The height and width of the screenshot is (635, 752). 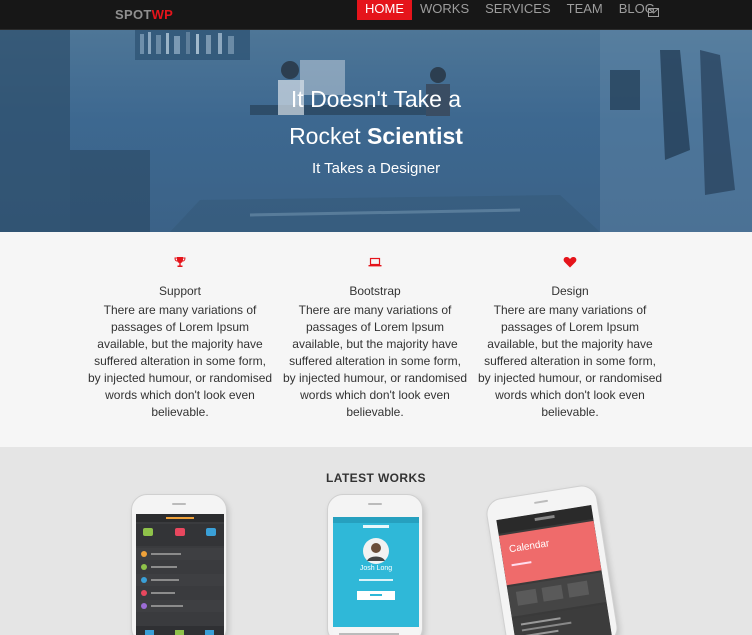 What do you see at coordinates (415, 136) in the screenshot?
I see `hero-title-bold: Scientist` at bounding box center [415, 136].